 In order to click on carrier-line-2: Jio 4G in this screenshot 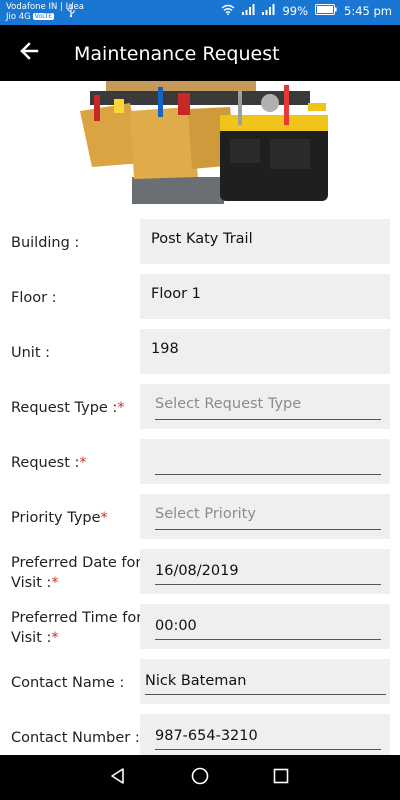, I will do `click(18, 17)`.